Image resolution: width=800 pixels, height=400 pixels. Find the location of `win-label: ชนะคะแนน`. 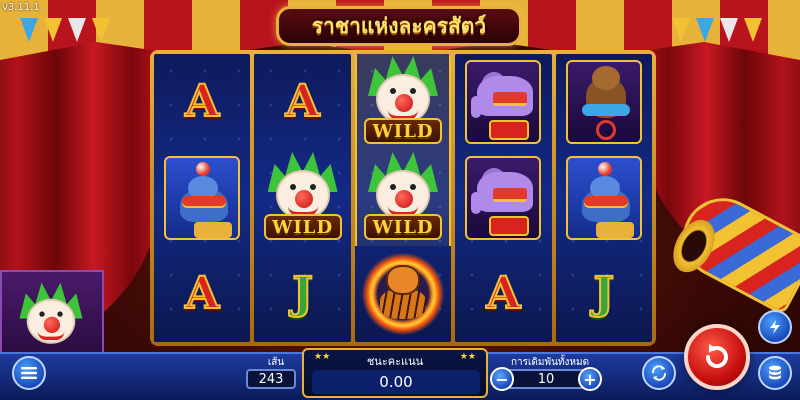

win-label: ชนะคะแนน is located at coordinates (395, 361).